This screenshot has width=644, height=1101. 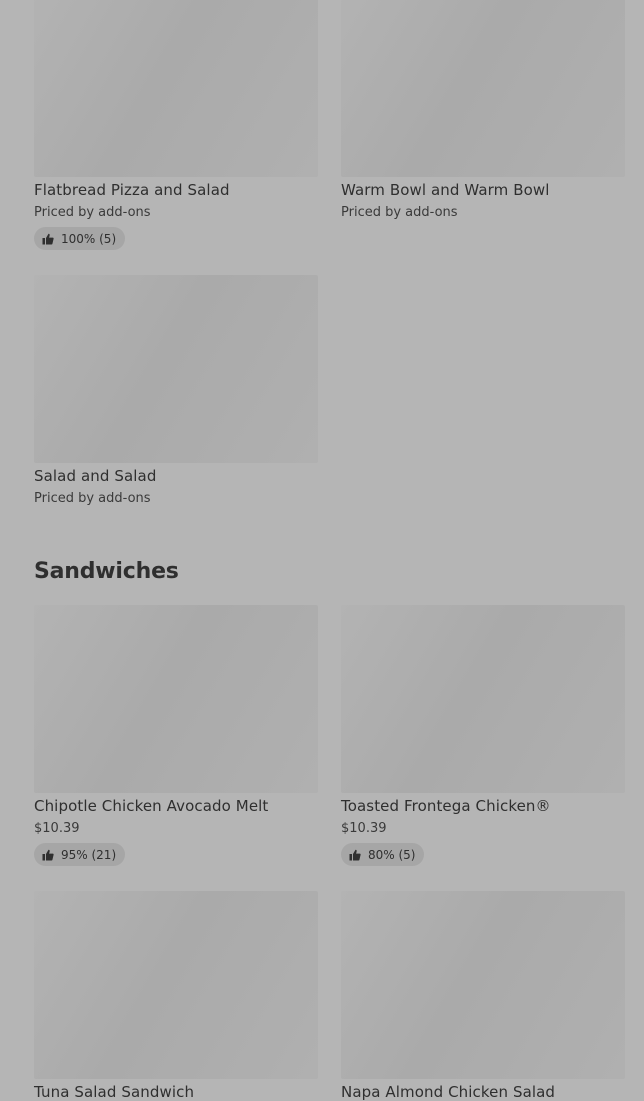 What do you see at coordinates (392, 854) in the screenshot?
I see `rating-text: 80% (5)` at bounding box center [392, 854].